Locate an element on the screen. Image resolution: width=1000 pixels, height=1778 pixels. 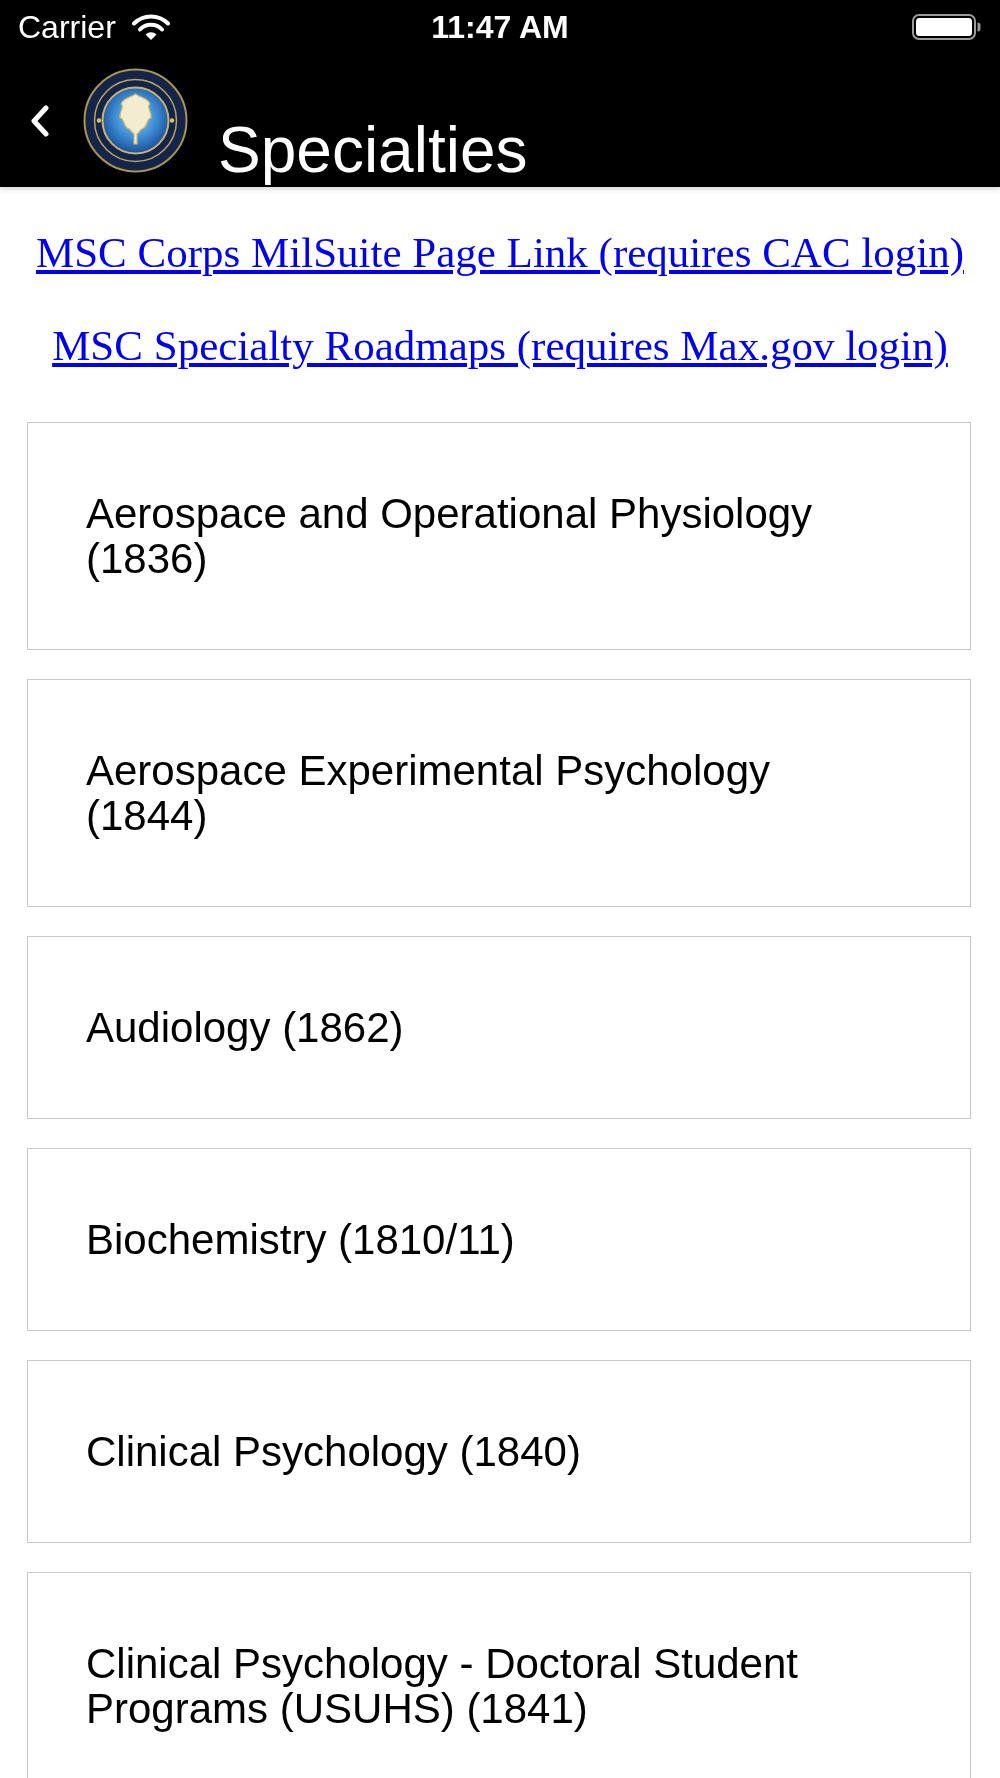
specialty-item: Clinical Psychology (1840) is located at coordinates (499, 1451).